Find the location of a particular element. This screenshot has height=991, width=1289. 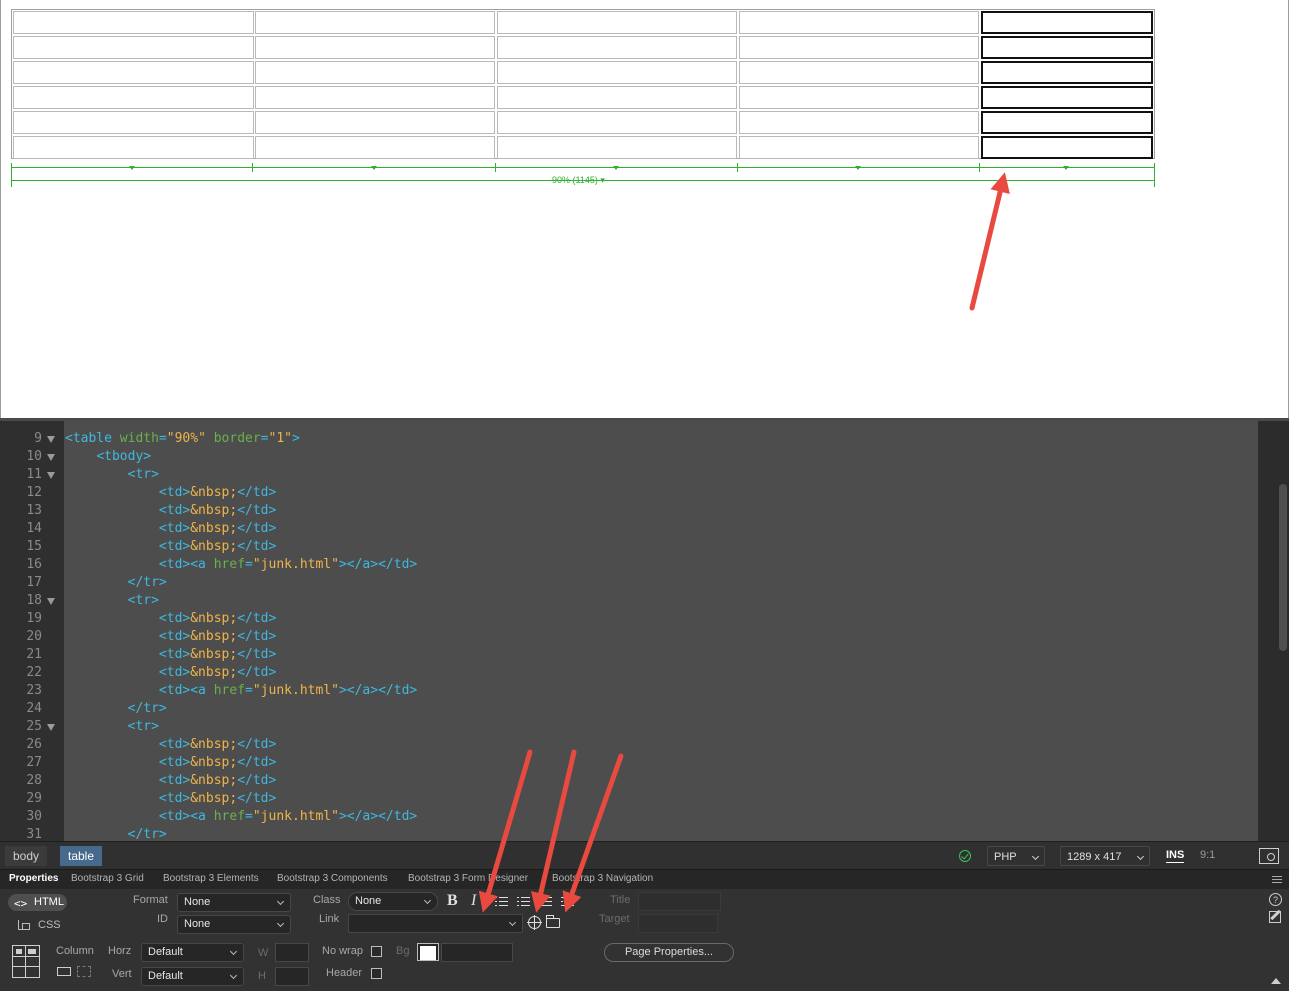

code-line: 21 <td>&nbsp;</td> is located at coordinates (629, 655).